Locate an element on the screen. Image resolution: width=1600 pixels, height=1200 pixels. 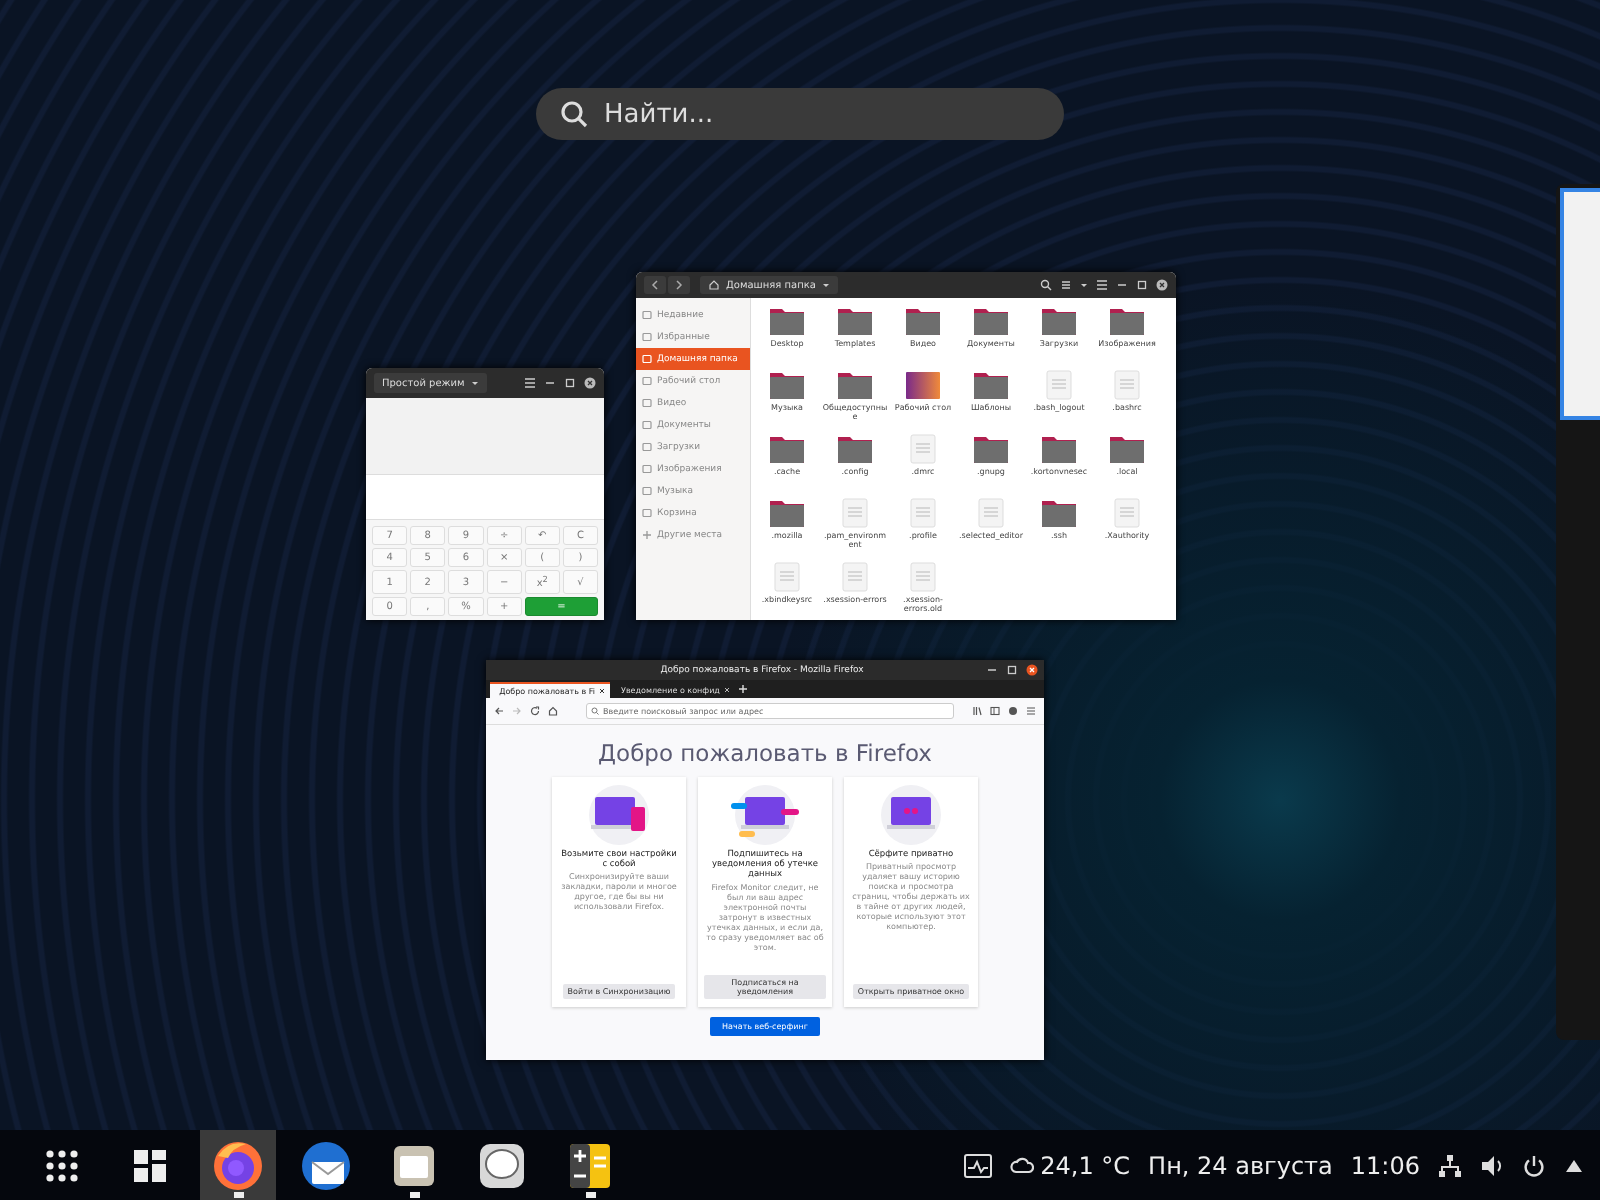
forward-button is located at coordinates (679, 285).